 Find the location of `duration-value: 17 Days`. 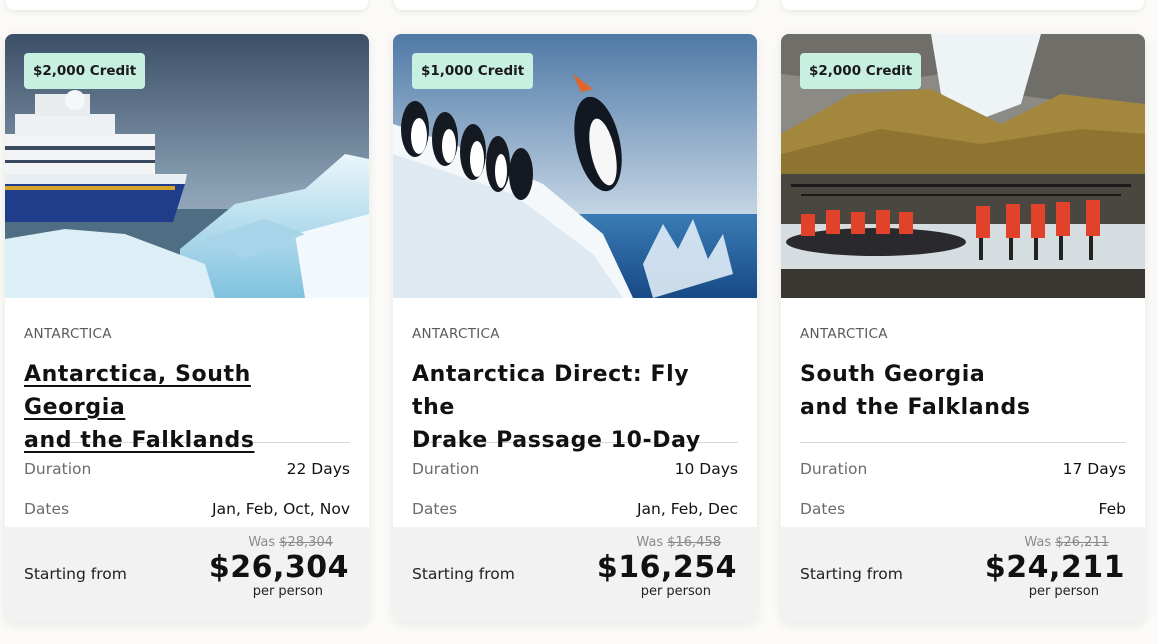

duration-value: 17 Days is located at coordinates (1094, 469).